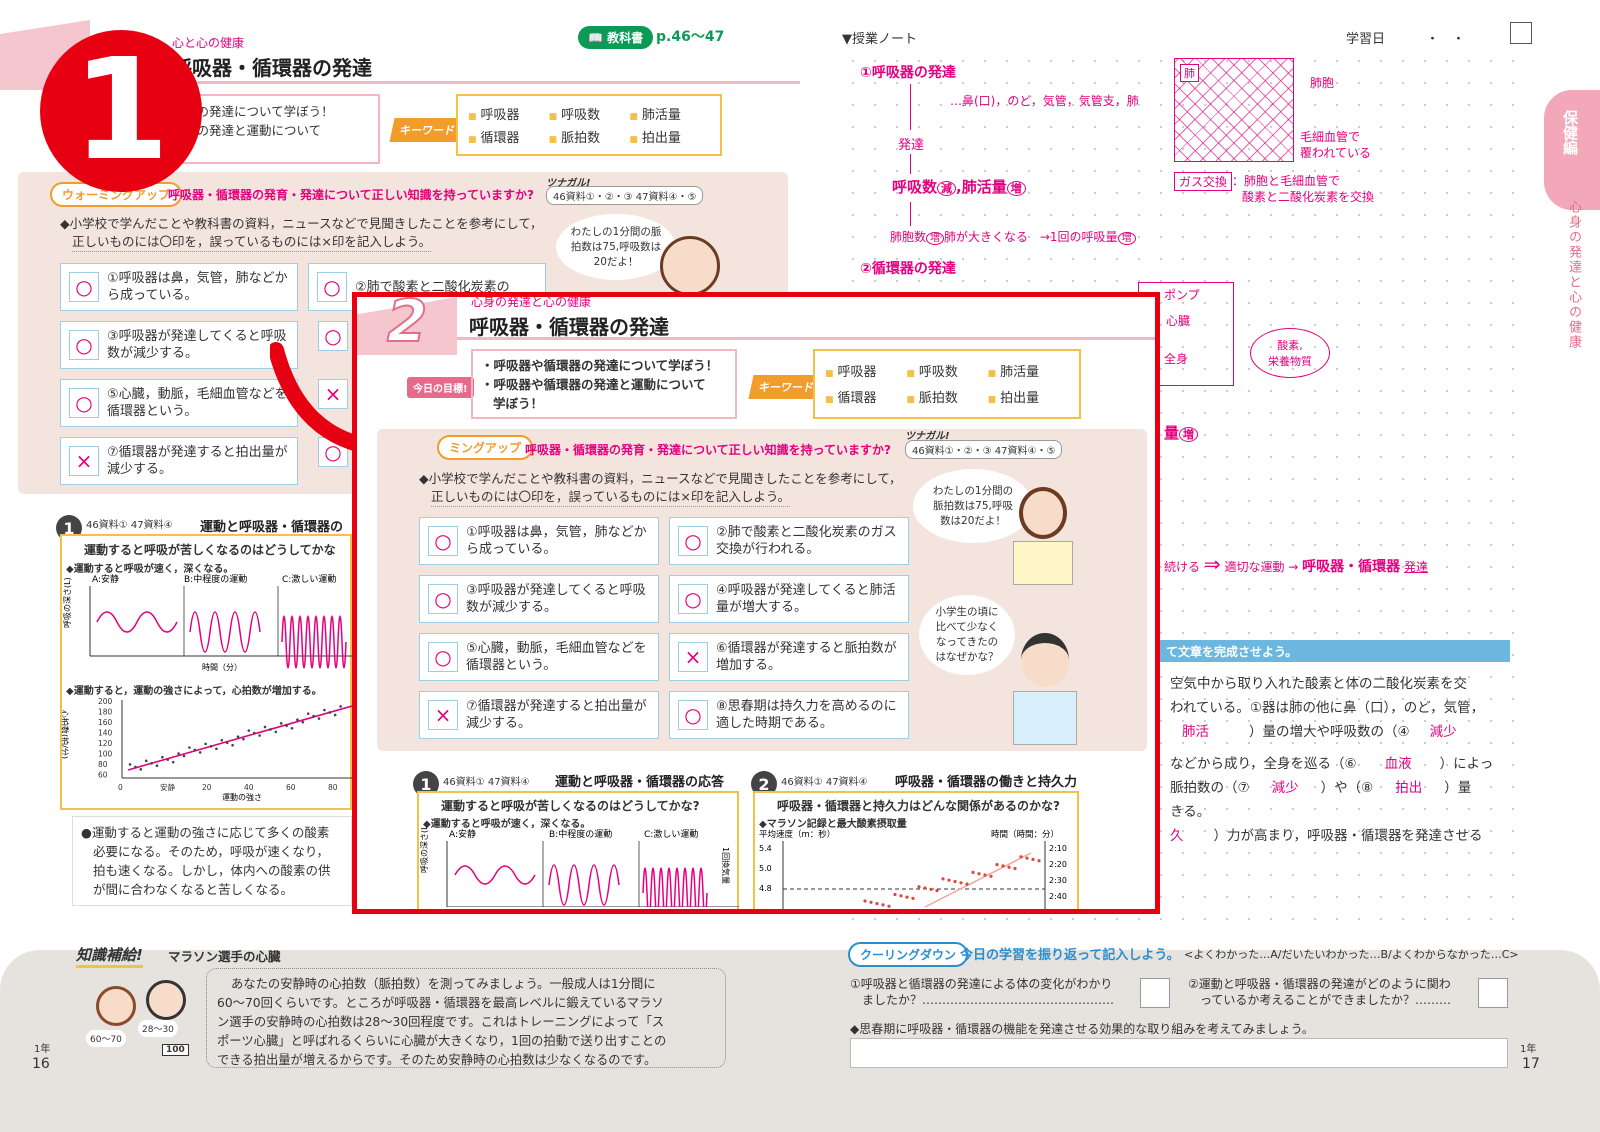 The height and width of the screenshot is (1132, 1600). What do you see at coordinates (440, 1003) in the screenshot?
I see `tip-line: 60〜70回くらいです。ところが呼吸器・循環器を最高レベルに鍛えているマラソ` at bounding box center [440, 1003].